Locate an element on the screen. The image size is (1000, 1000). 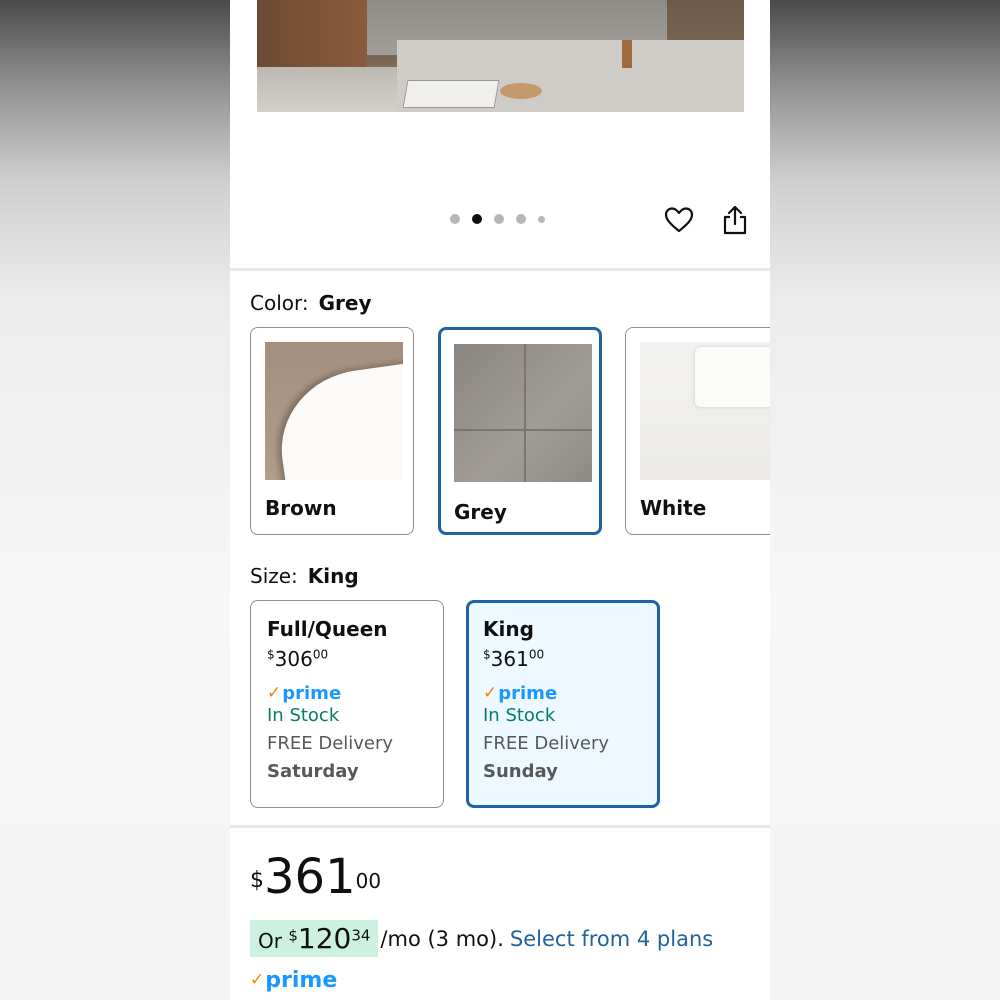
grey-swatch-image is located at coordinates (523, 413).